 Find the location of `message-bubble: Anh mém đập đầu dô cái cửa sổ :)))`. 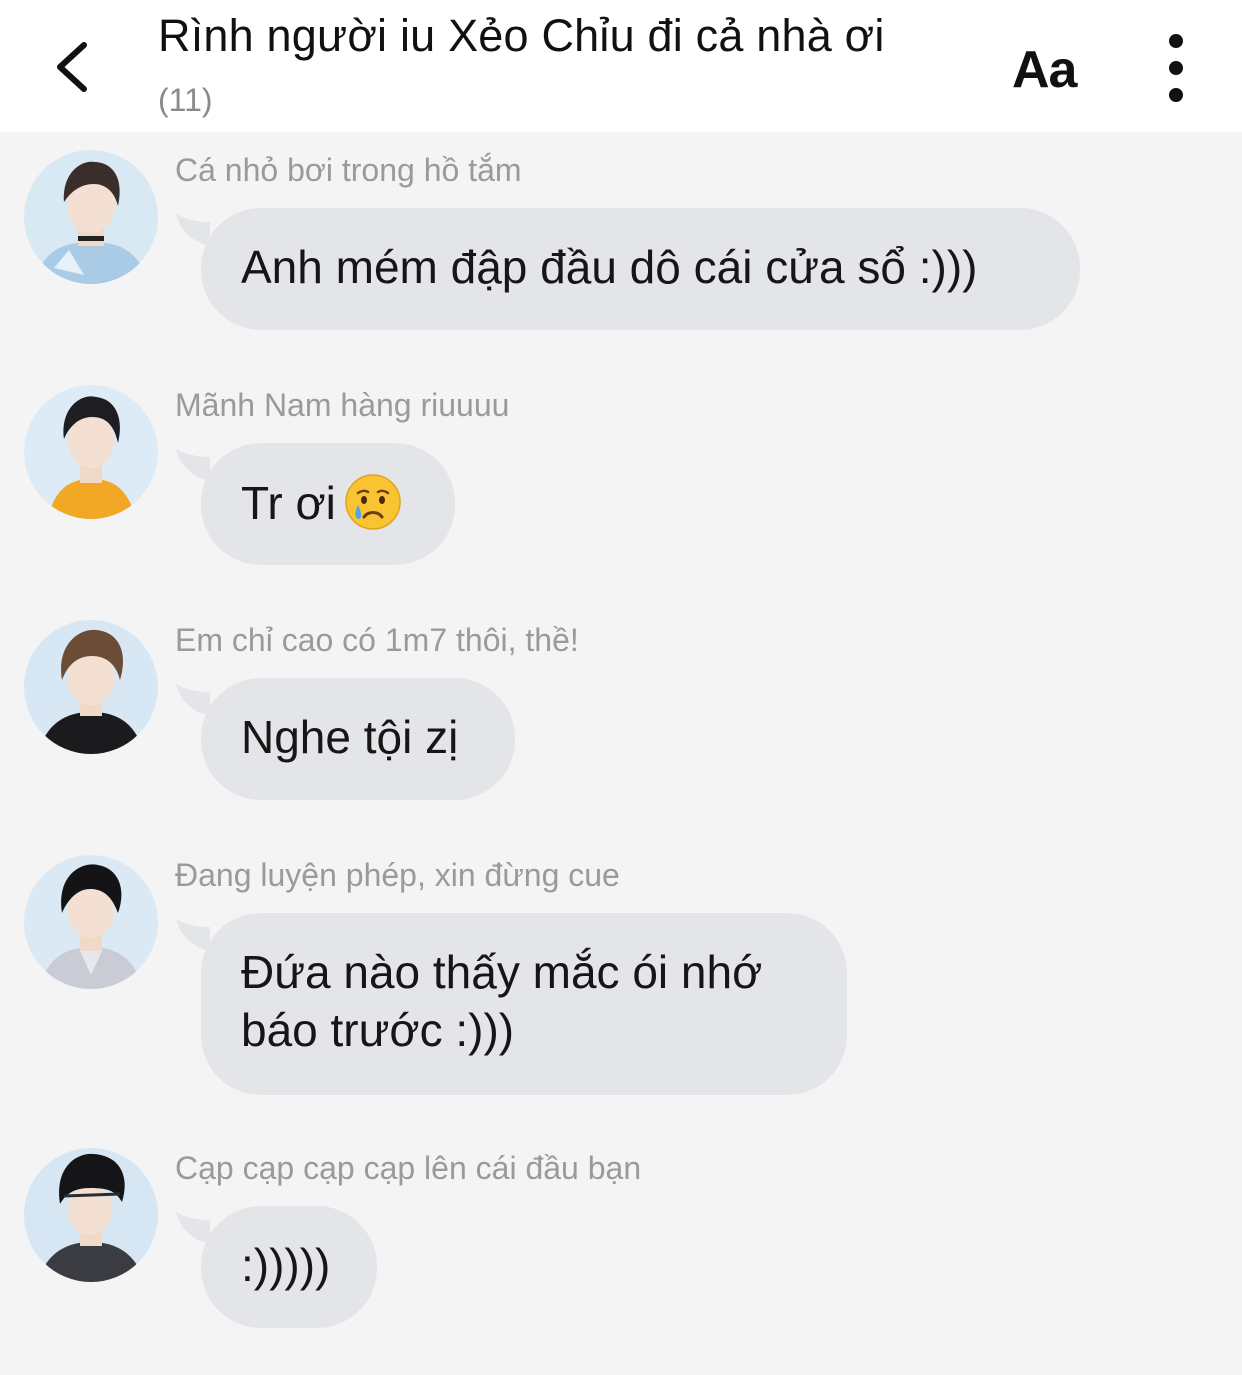

message-bubble: Anh mém đập đầu dô cái cửa sổ :))) is located at coordinates (640, 269).